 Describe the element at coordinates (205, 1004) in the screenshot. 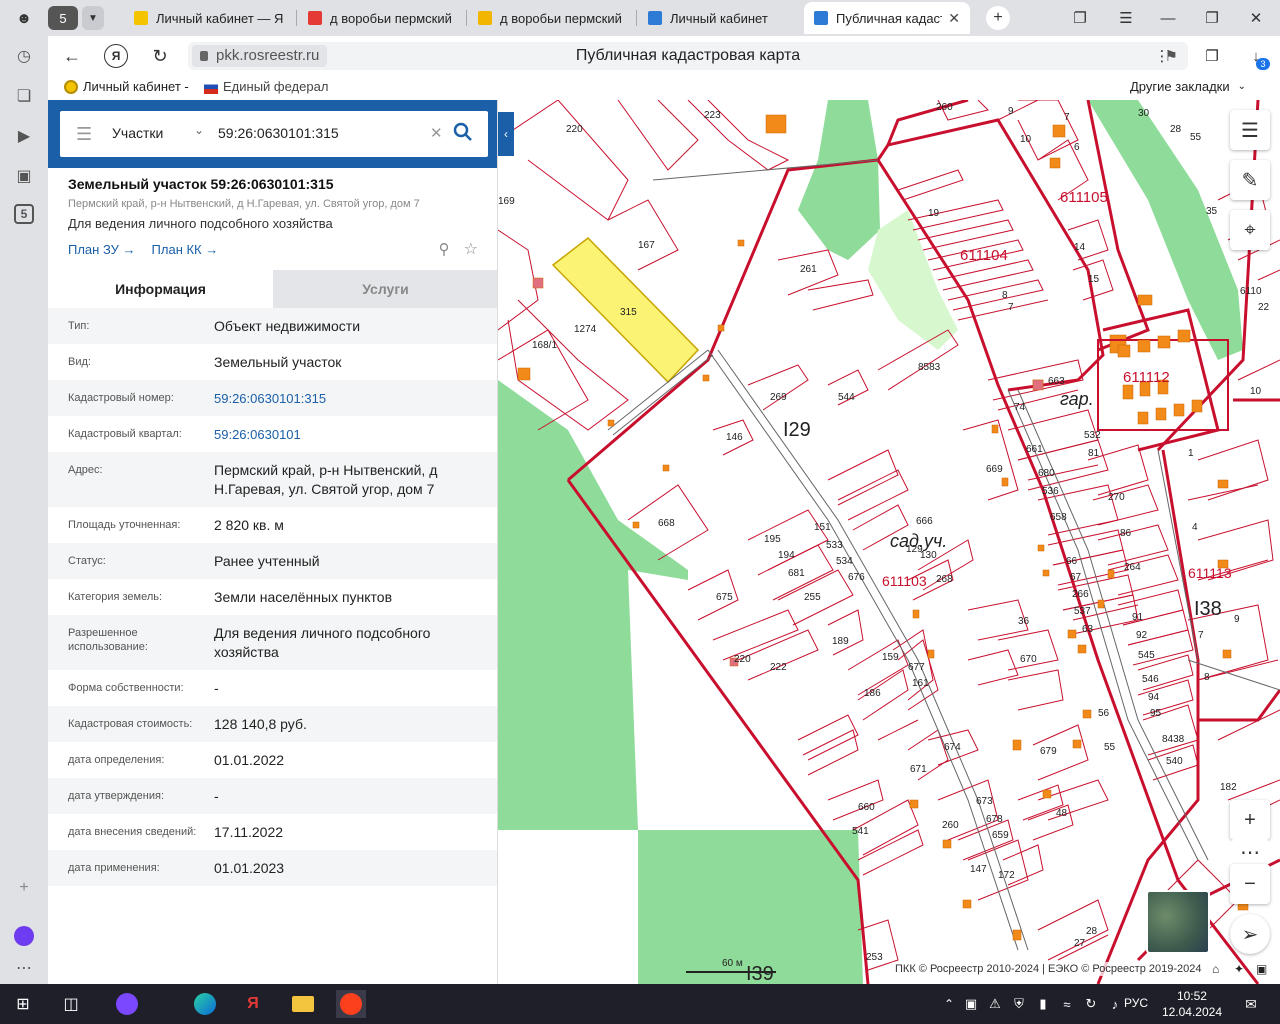

I see `edge-icon` at that location.